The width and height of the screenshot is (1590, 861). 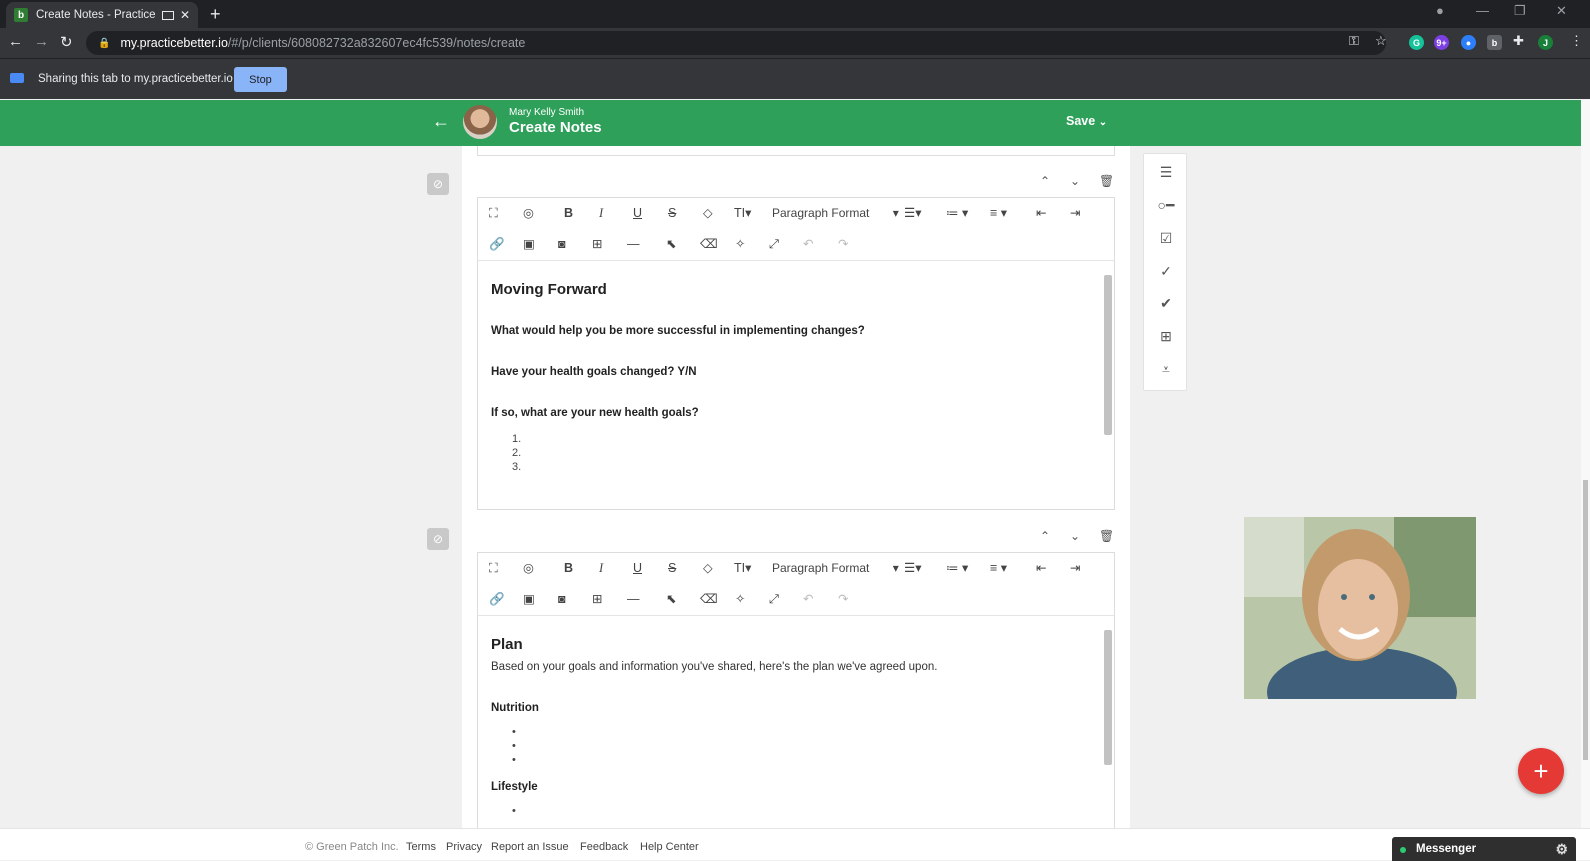 I want to click on restore-window-icon: ❐, so click(x=1520, y=11).